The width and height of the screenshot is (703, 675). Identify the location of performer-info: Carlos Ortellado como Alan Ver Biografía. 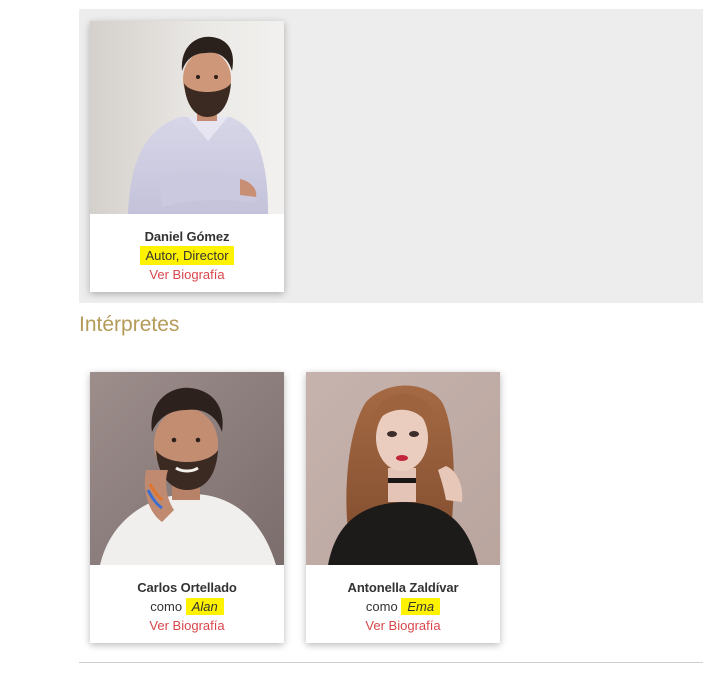
(187, 604).